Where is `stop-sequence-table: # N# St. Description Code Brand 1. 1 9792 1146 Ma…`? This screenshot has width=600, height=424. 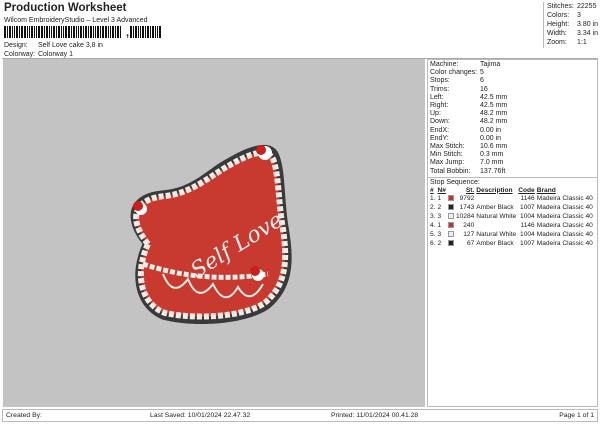
stop-sequence-table: # N# St. Description Code Brand 1. 1 9792 1146 Ma… is located at coordinates (511, 218).